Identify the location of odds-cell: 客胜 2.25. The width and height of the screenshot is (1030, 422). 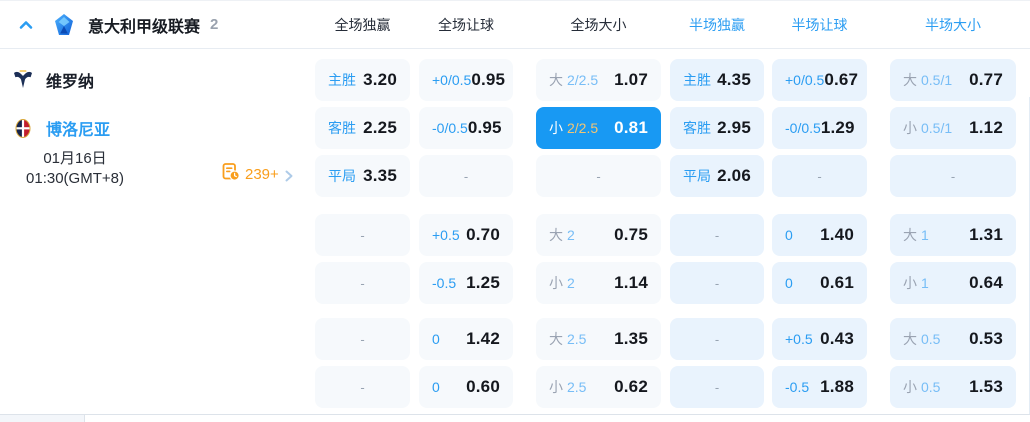
(362, 128).